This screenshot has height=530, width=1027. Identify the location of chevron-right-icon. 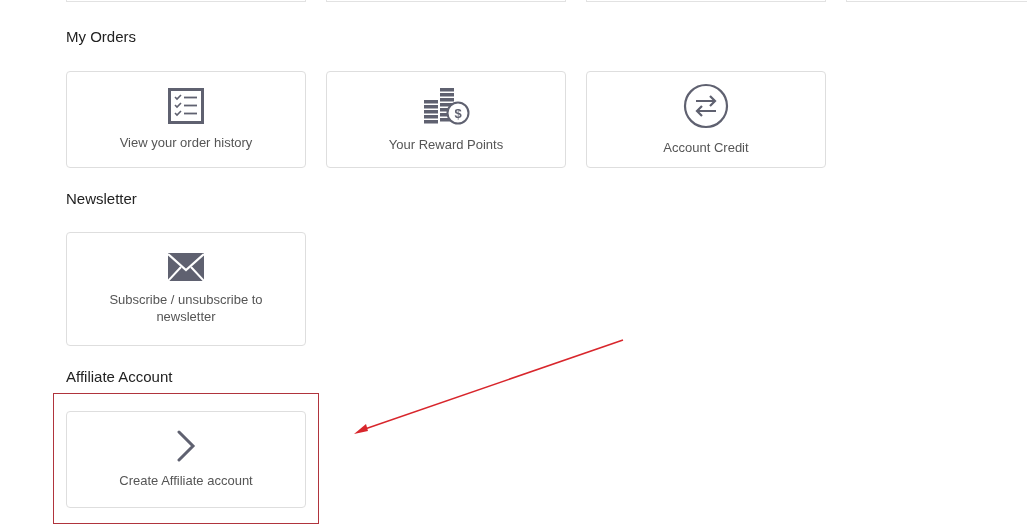
(186, 445).